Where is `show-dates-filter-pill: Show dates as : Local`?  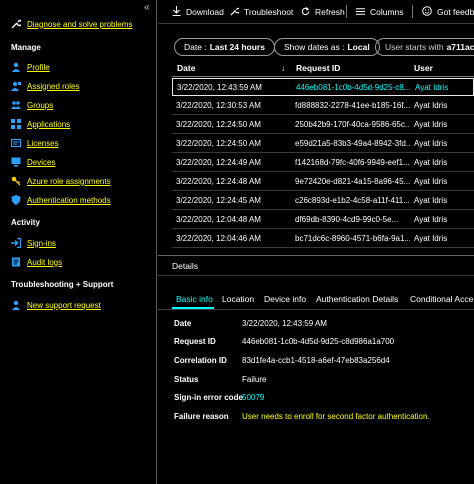
show-dates-filter-pill: Show dates as : Local is located at coordinates (327, 47).